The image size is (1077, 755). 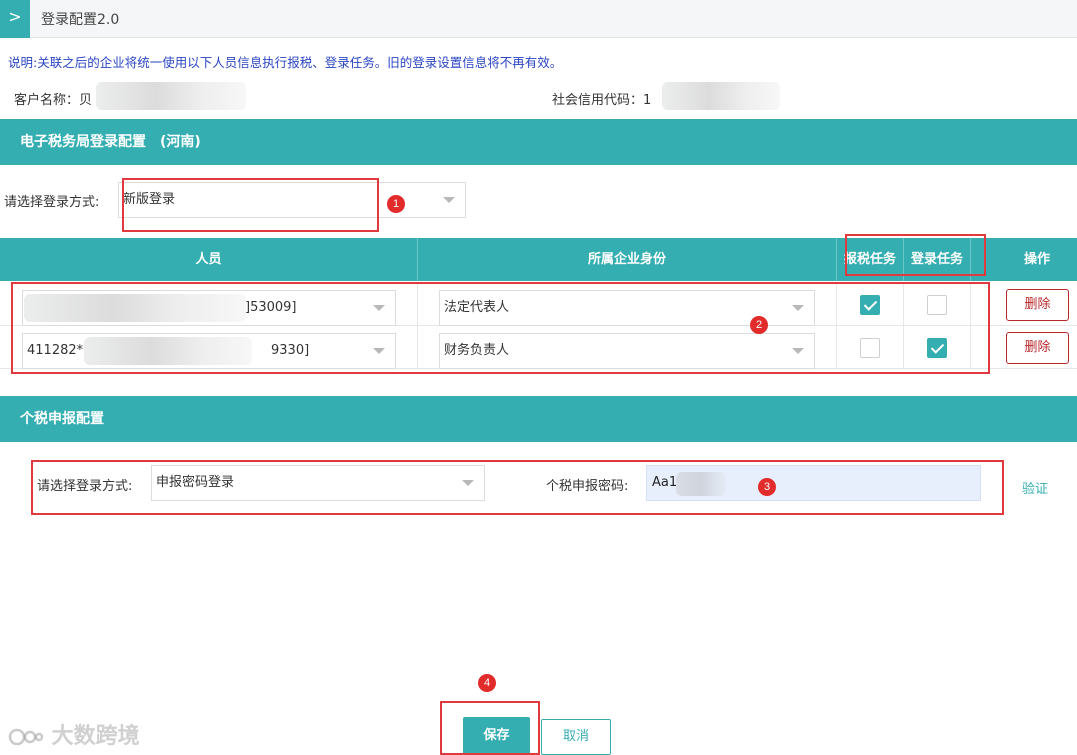 What do you see at coordinates (52, 202) in the screenshot?
I see `etax-method-label: 请选择登录方式:` at bounding box center [52, 202].